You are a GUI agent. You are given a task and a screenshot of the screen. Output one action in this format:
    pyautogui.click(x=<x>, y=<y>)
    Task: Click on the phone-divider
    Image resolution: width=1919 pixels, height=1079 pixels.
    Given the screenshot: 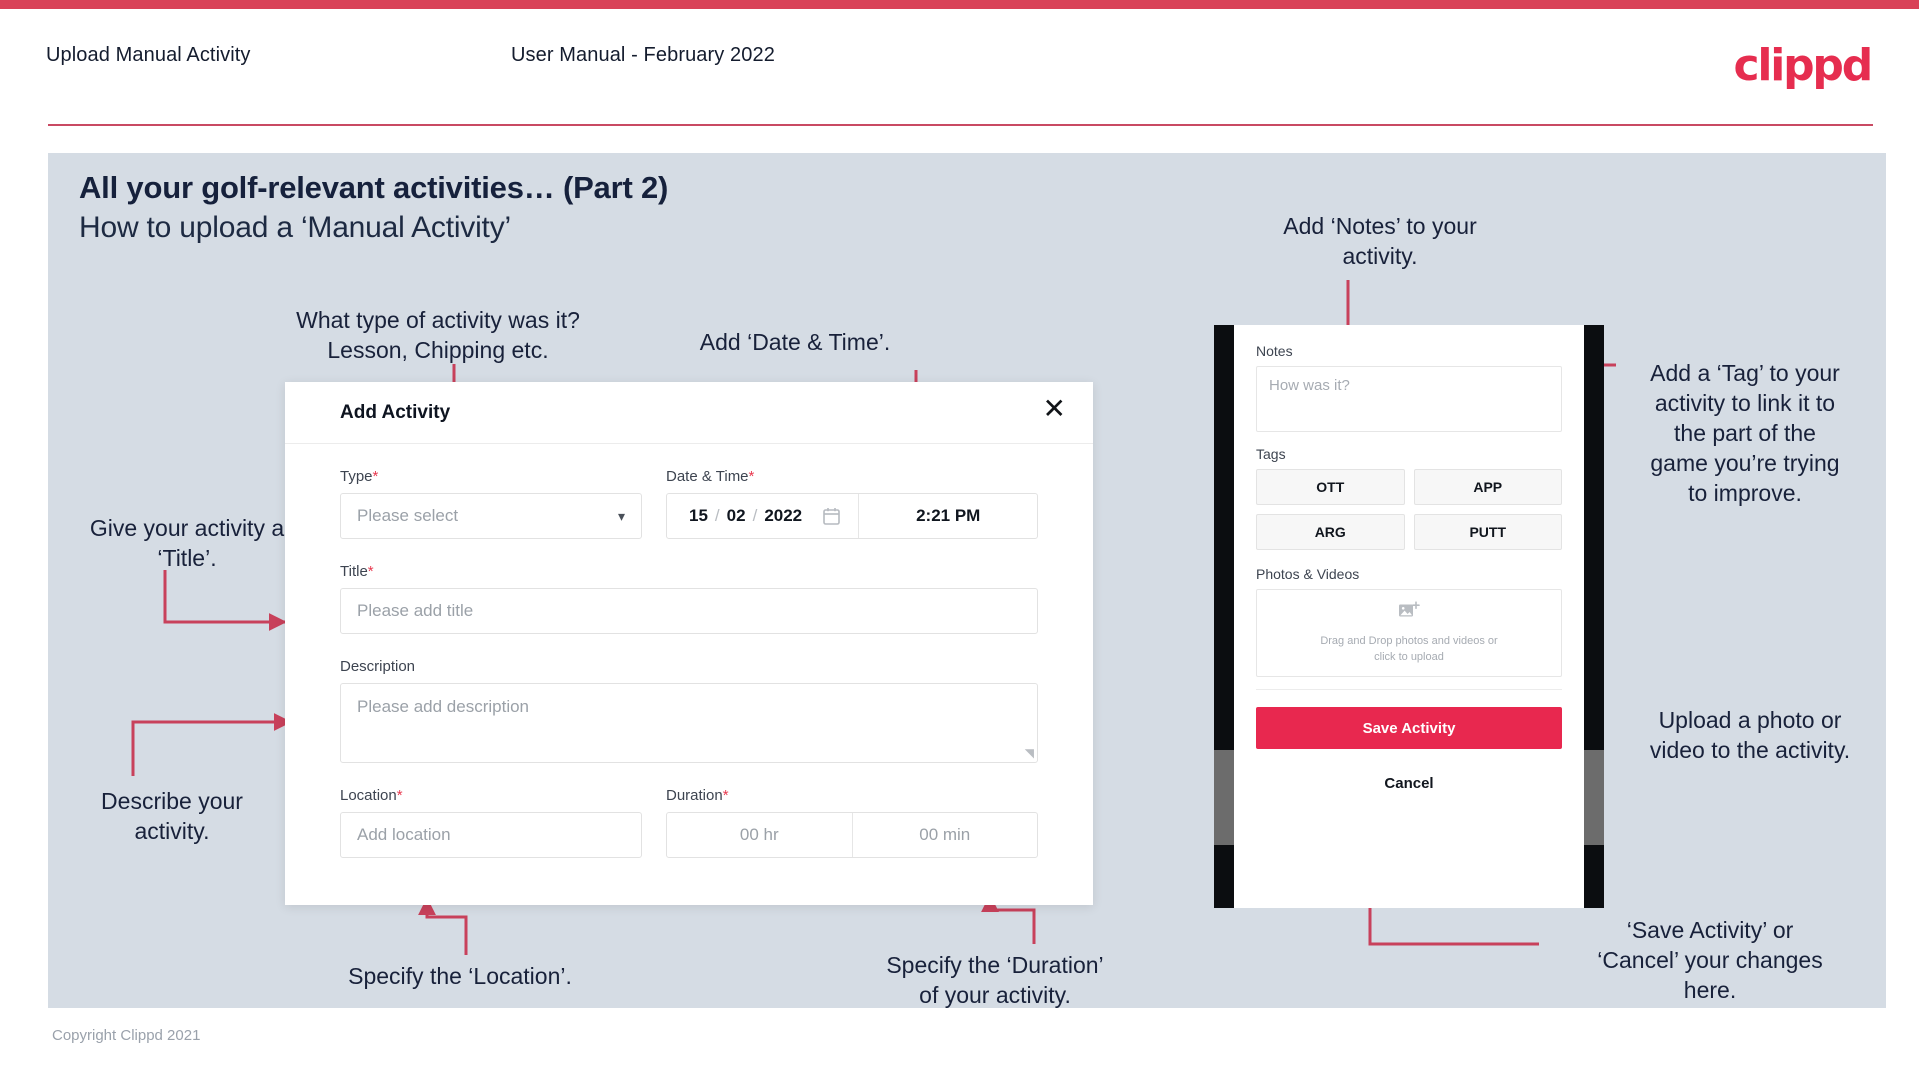 What is the action you would take?
    pyautogui.click(x=1409, y=689)
    